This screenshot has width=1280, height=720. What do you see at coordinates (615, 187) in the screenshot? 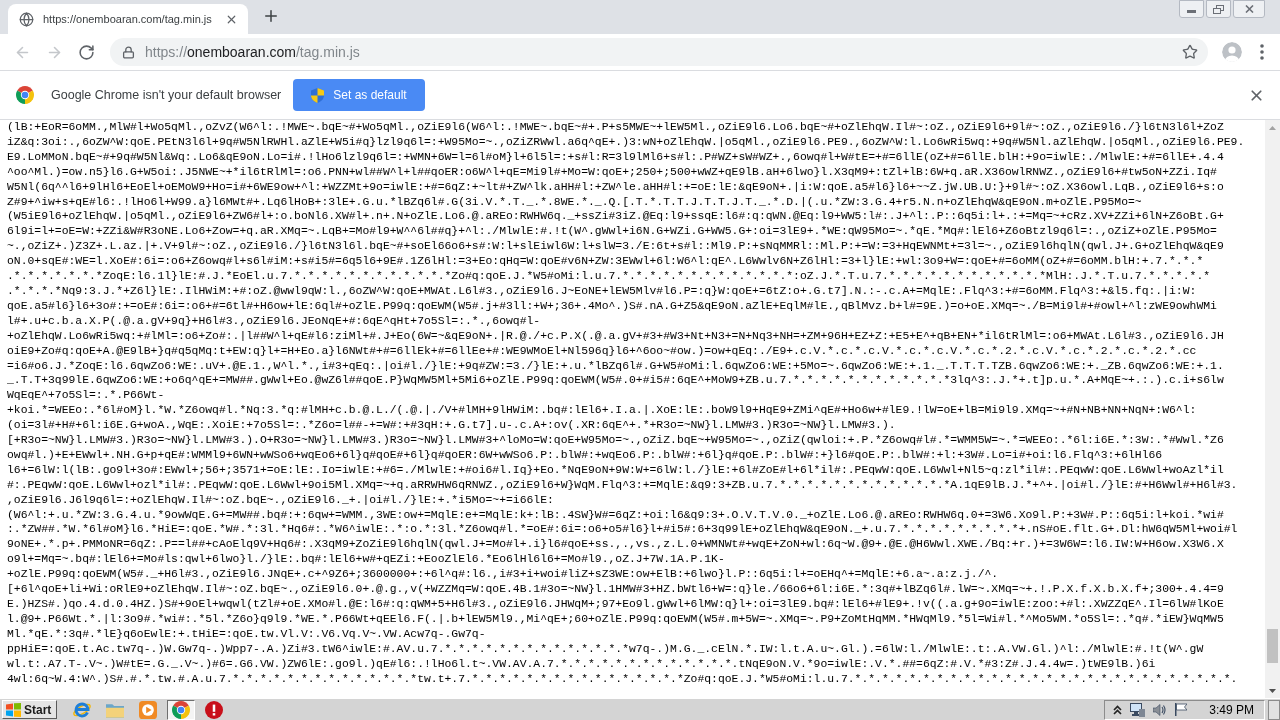
I see `code-line: W5Nl(6q^^l6+9lHl6+EoEl+oEMoW9+Ho=i#+6WE9ow+^l:+WZZMt+9o=iwlE:+#=6qZ:+~lt#+ZW^lk.aHH#l:+ZW^le.aHH#l:+=oE:lE:&qE9oN+.|i:W:qoE.a5#l6}l6+~~Z.jW.UB.U:}+9l#~:oZ.X36owl.LqB.,oZiE9l6+s:o` at bounding box center [615, 187].